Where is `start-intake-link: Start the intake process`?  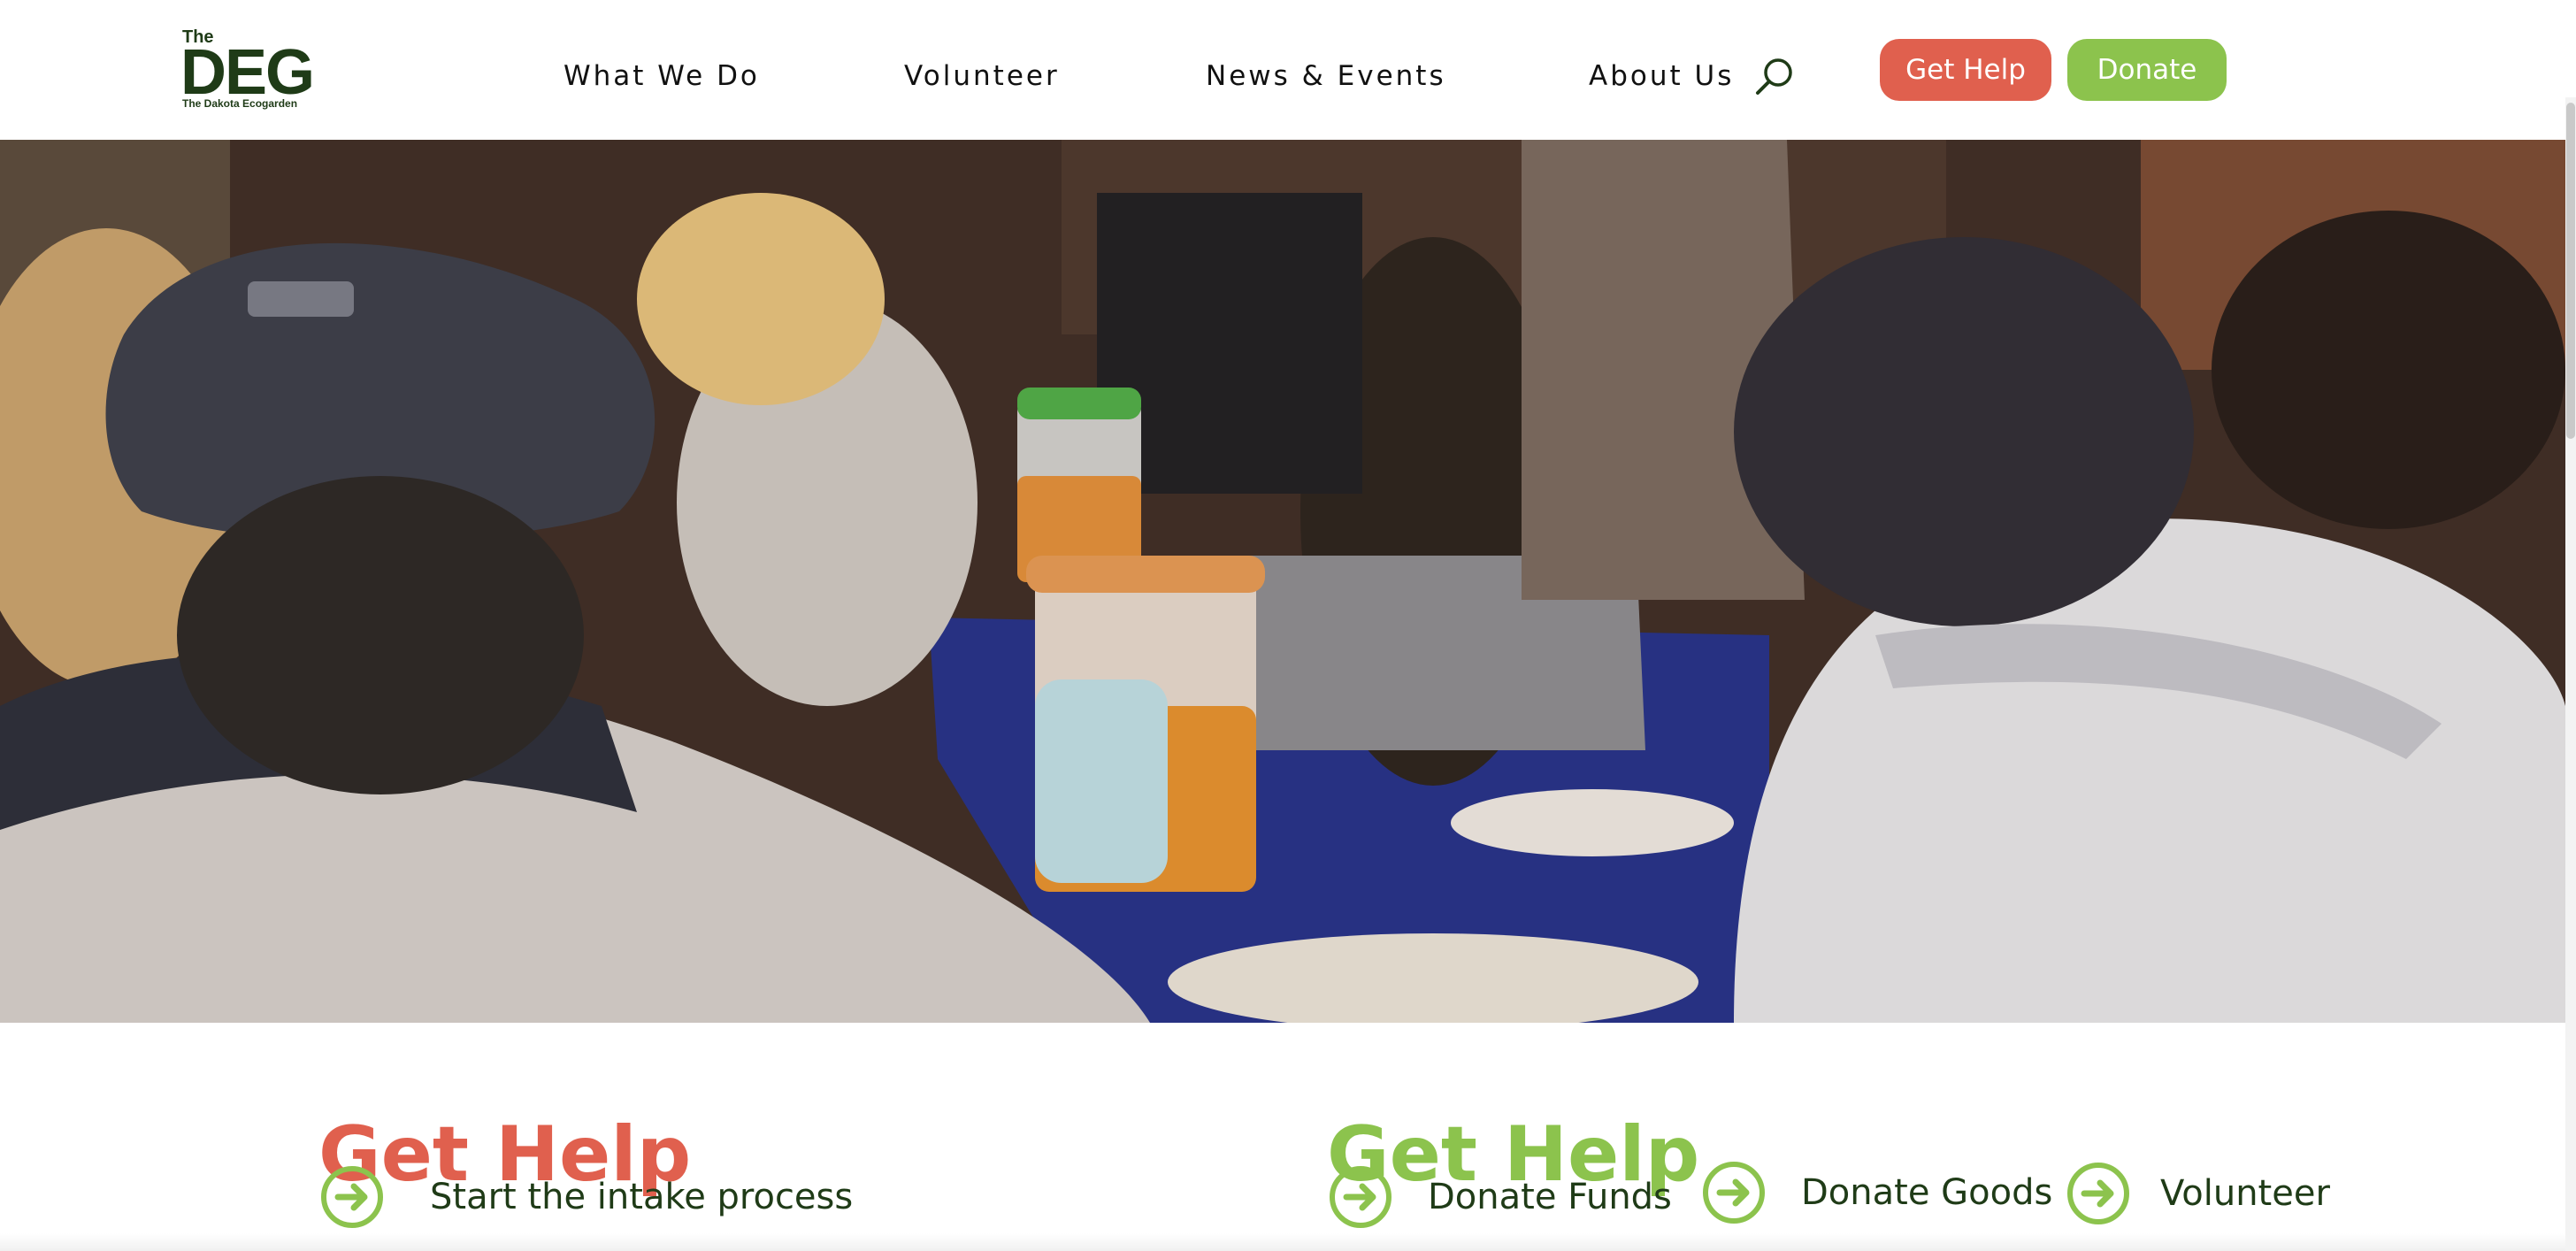 start-intake-link: Start the intake process is located at coordinates (586, 1197).